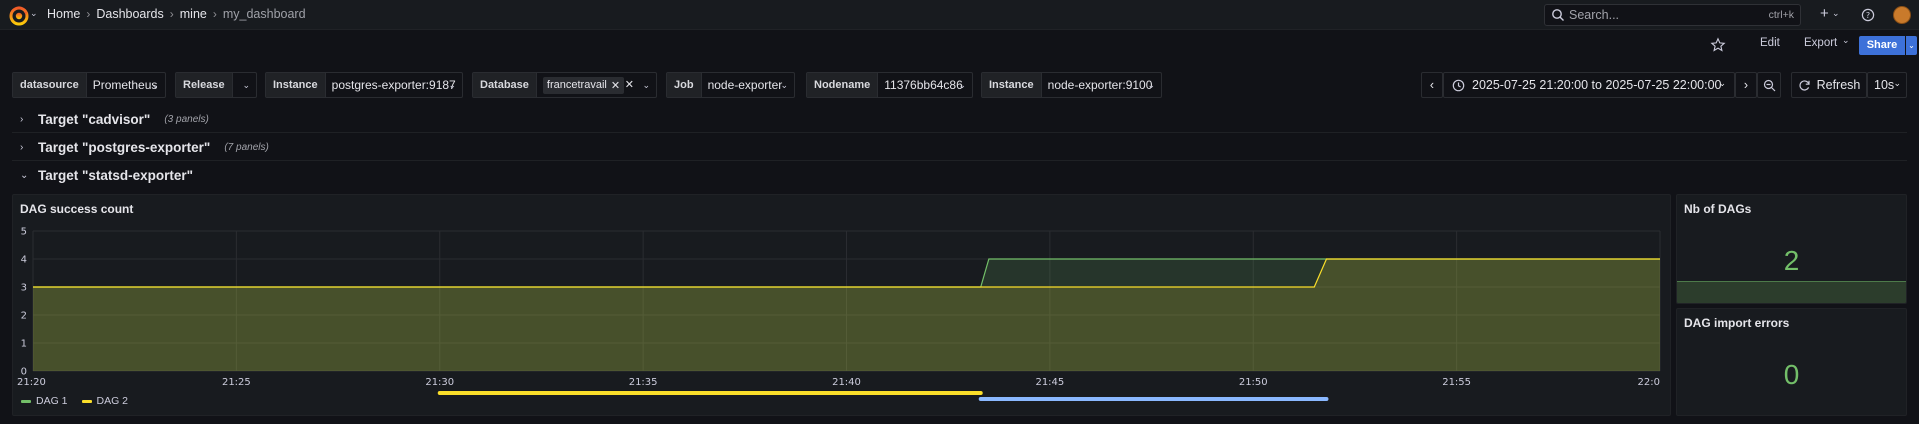 This screenshot has width=1919, height=424. Describe the element at coordinates (959, 132) in the screenshot. I see `row-divider` at that location.